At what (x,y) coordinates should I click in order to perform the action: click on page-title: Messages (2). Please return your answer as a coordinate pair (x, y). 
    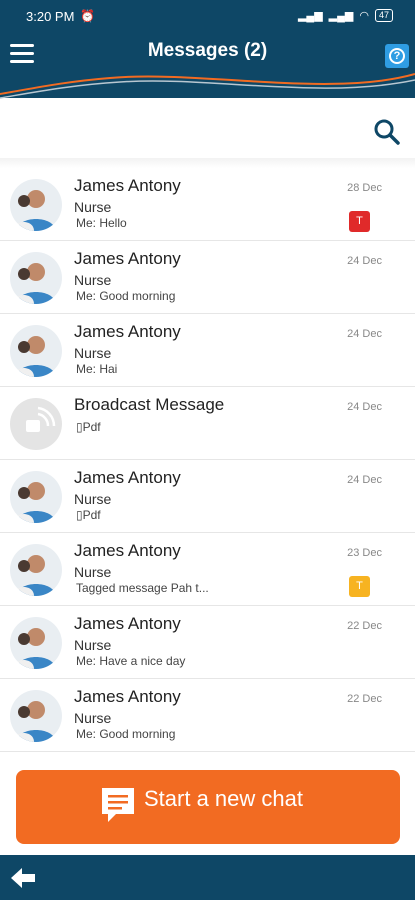
    Looking at the image, I should click on (207, 50).